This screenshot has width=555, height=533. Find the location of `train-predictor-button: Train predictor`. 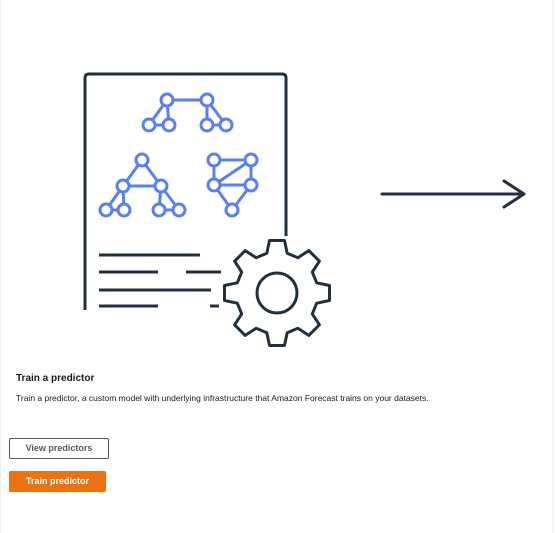

train-predictor-button: Train predictor is located at coordinates (57, 481).